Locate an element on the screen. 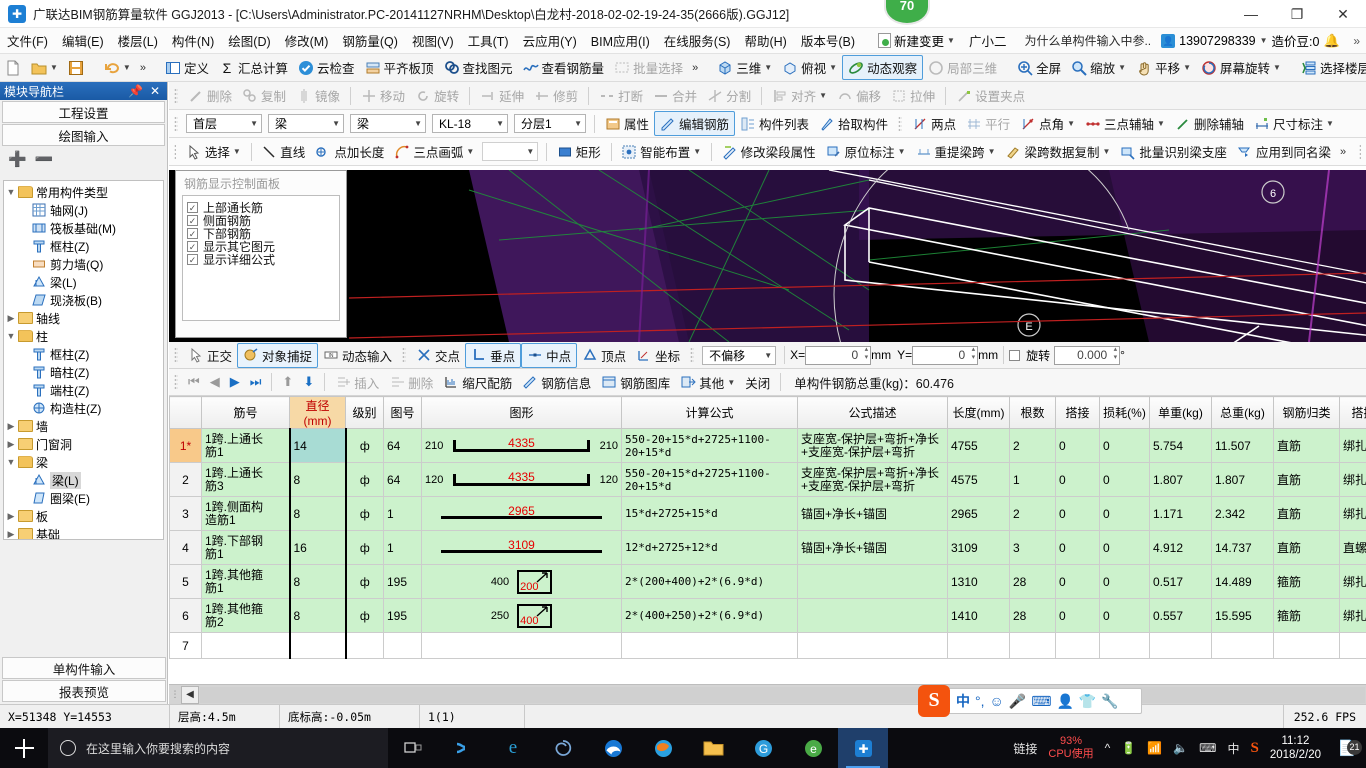  cell-lap-form is located at coordinates (1352, 645).